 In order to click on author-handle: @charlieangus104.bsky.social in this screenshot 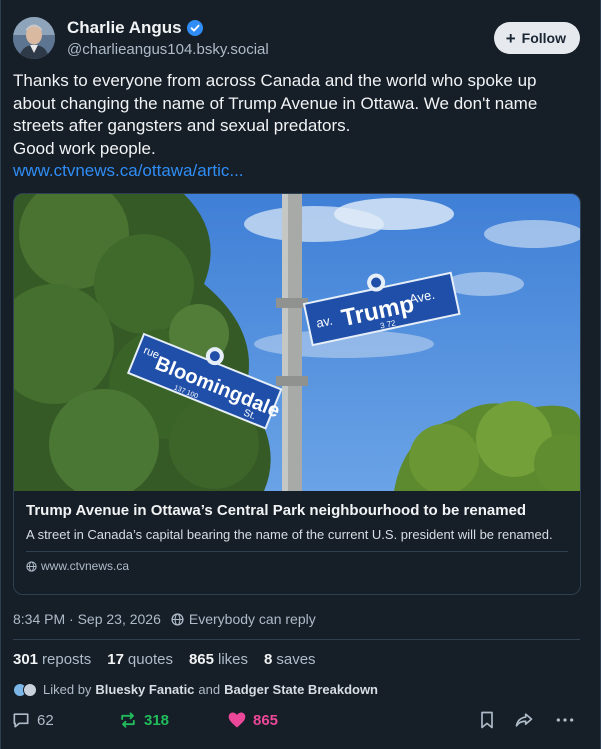, I will do `click(168, 49)`.